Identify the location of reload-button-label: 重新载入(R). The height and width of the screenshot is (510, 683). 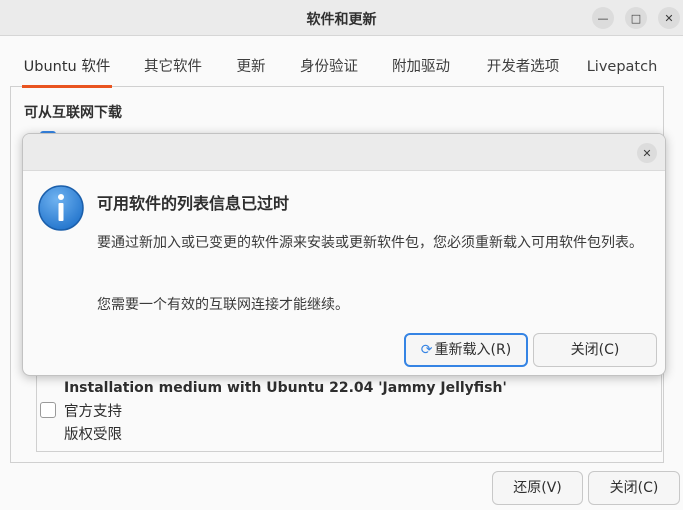
(473, 350).